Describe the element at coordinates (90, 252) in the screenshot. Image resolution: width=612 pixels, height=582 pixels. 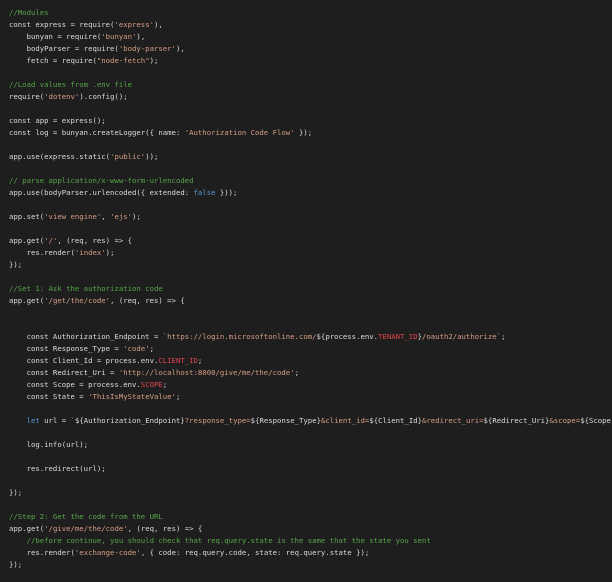
I see `code-token-string: 'index'` at that location.